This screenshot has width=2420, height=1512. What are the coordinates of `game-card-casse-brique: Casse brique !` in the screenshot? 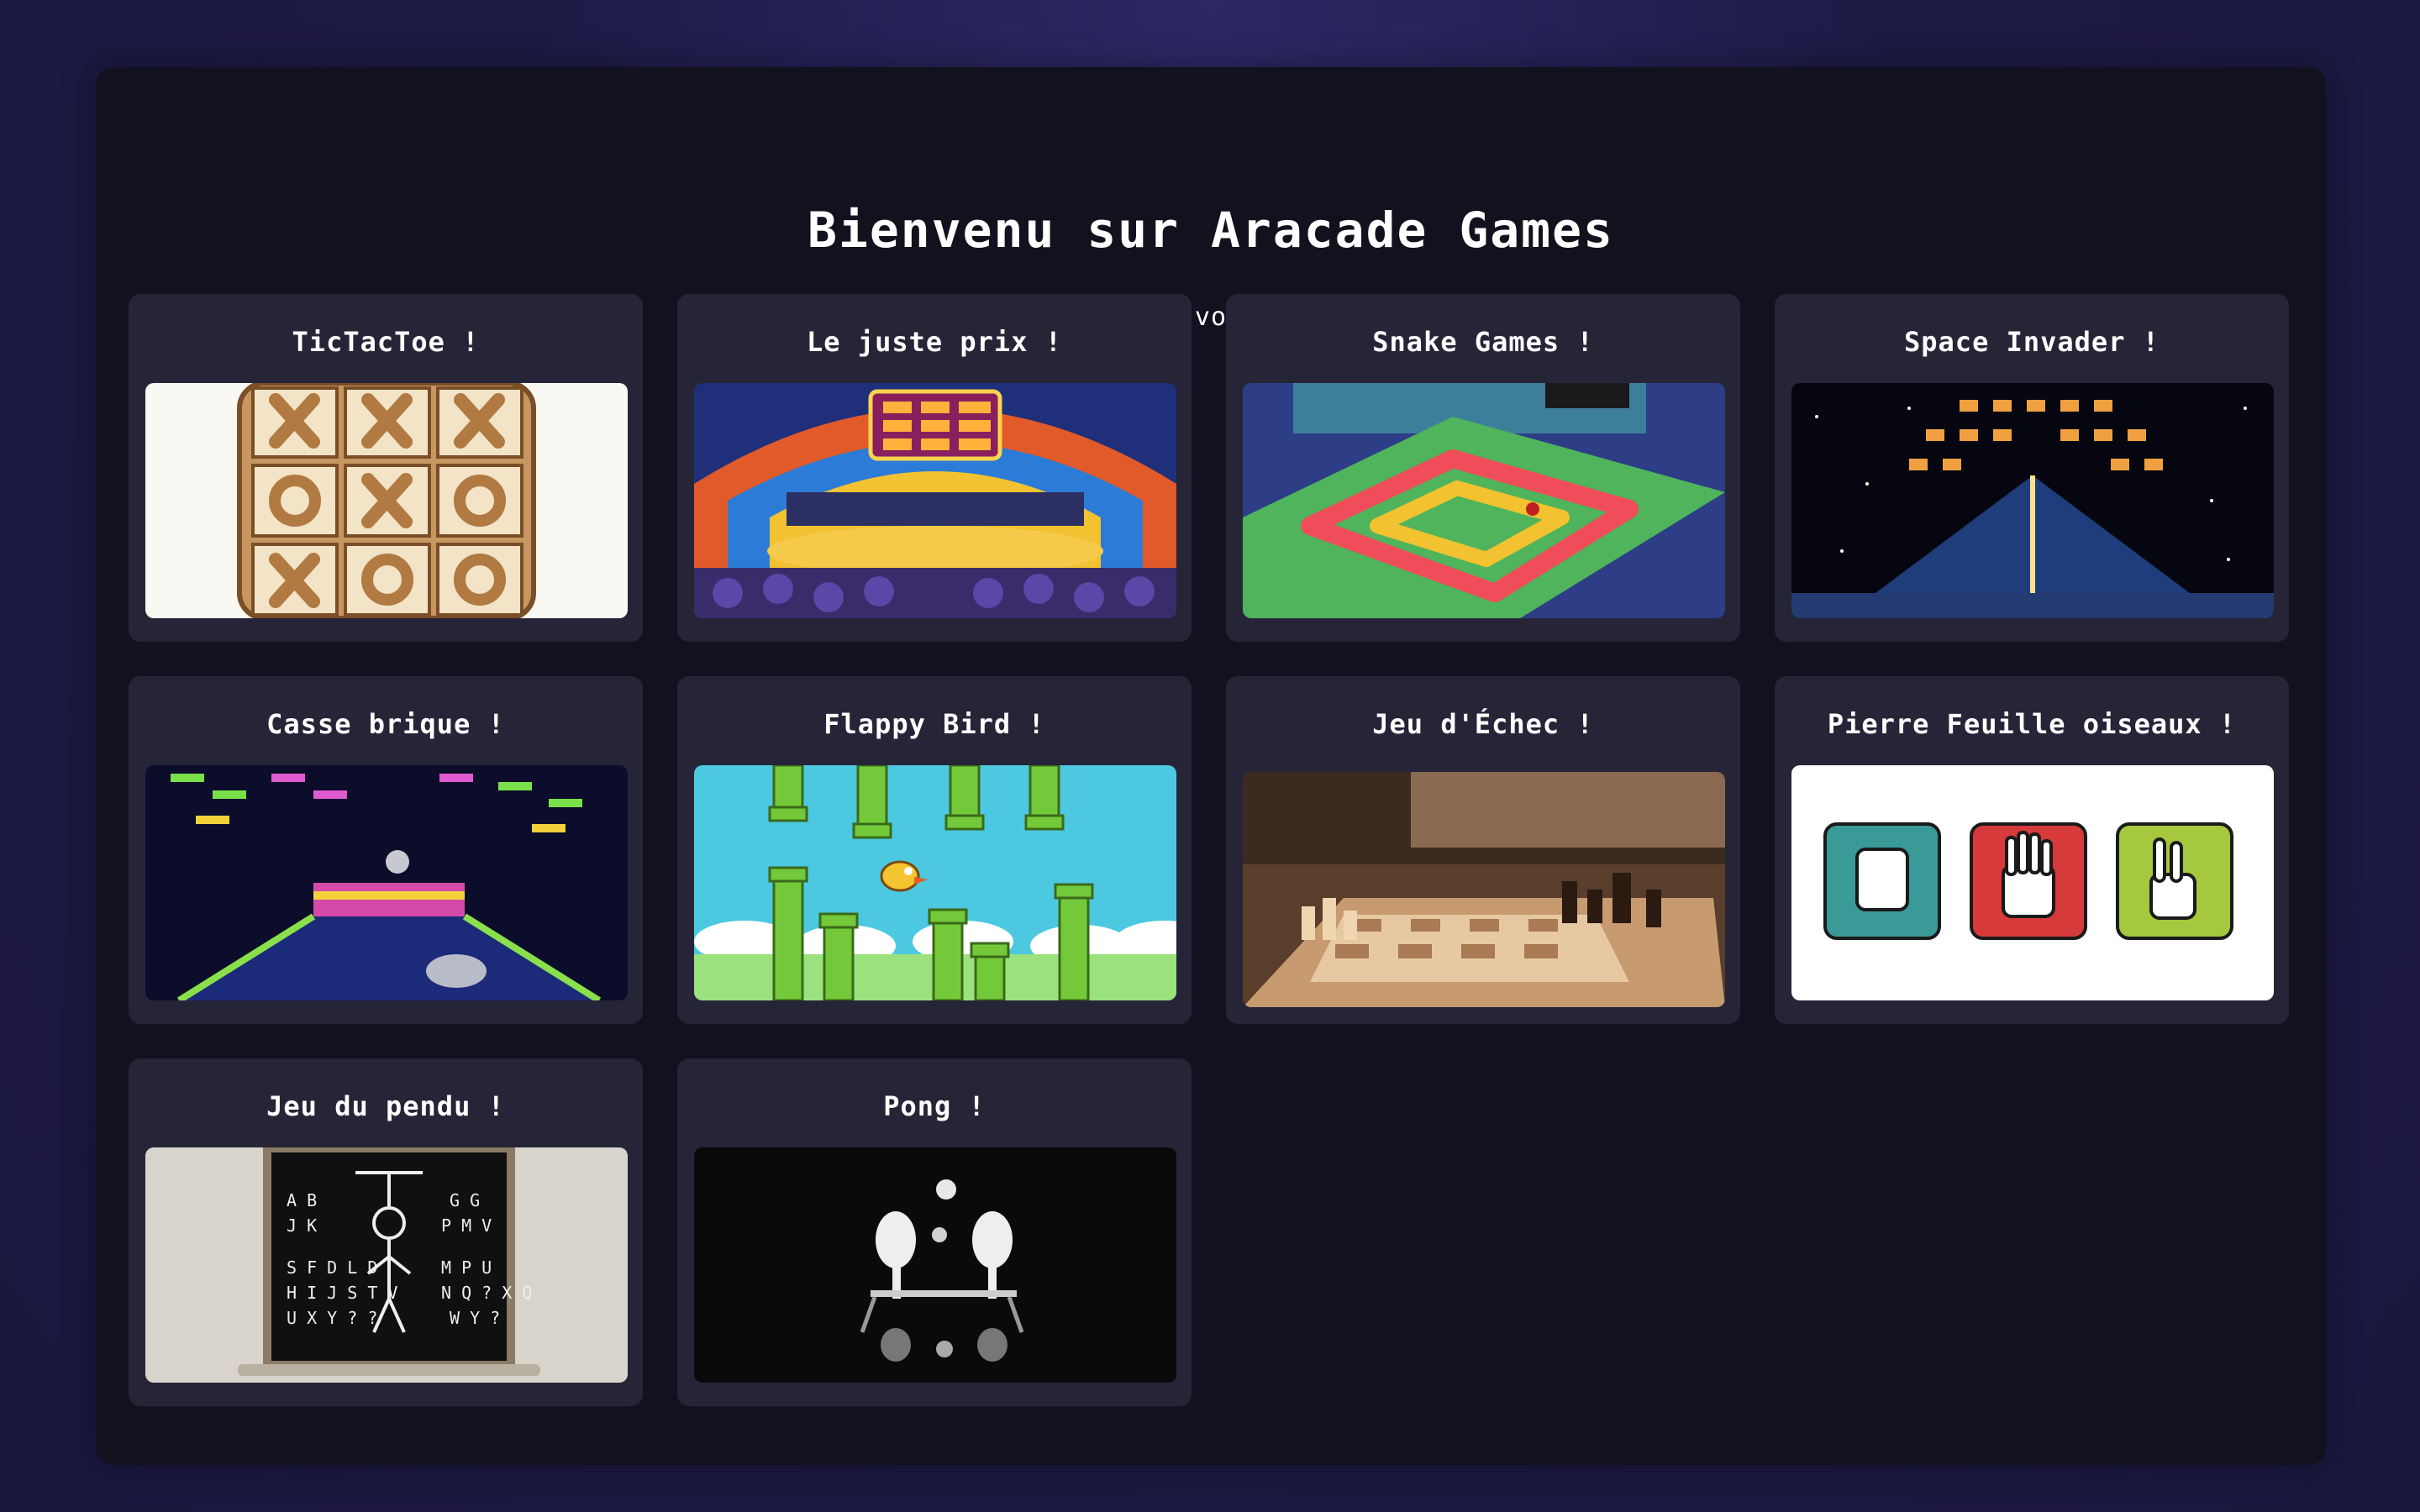 It's located at (386, 850).